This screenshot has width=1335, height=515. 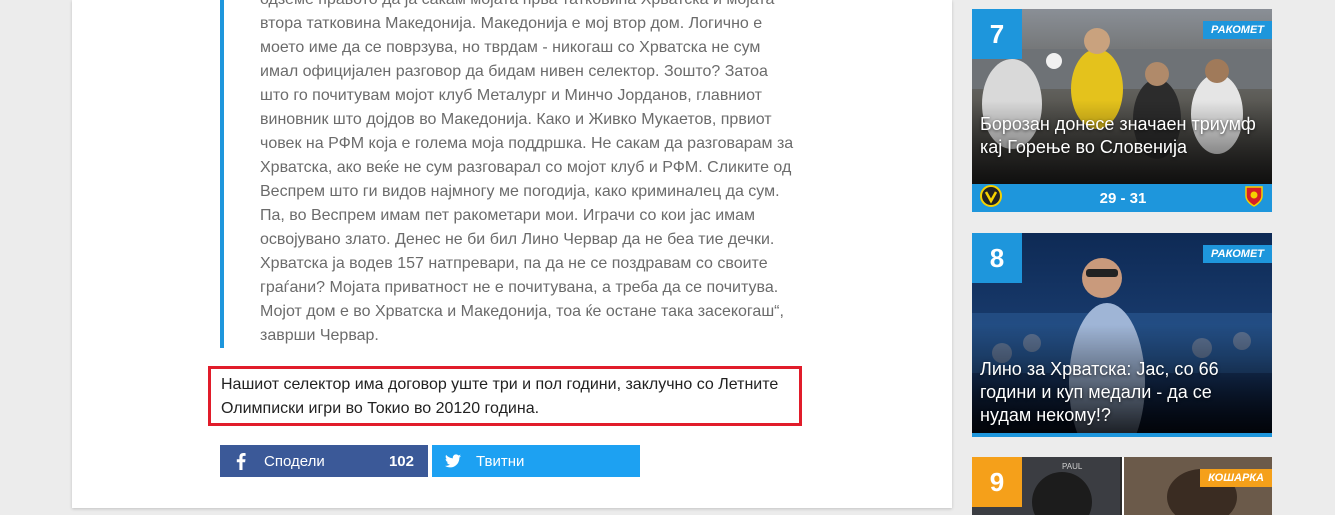 What do you see at coordinates (380, 408) in the screenshot?
I see `paragraph-line: Олимписки игри во Токио во 20120 година.` at bounding box center [380, 408].